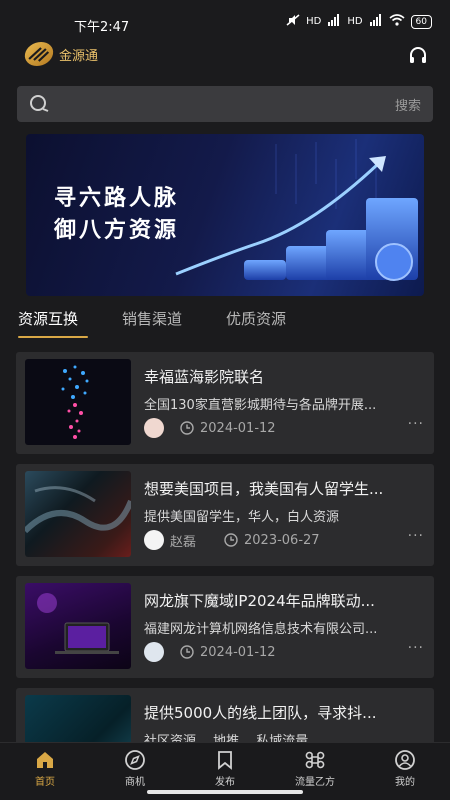  Describe the element at coordinates (135, 782) in the screenshot. I see `nav-label: 商机` at that location.